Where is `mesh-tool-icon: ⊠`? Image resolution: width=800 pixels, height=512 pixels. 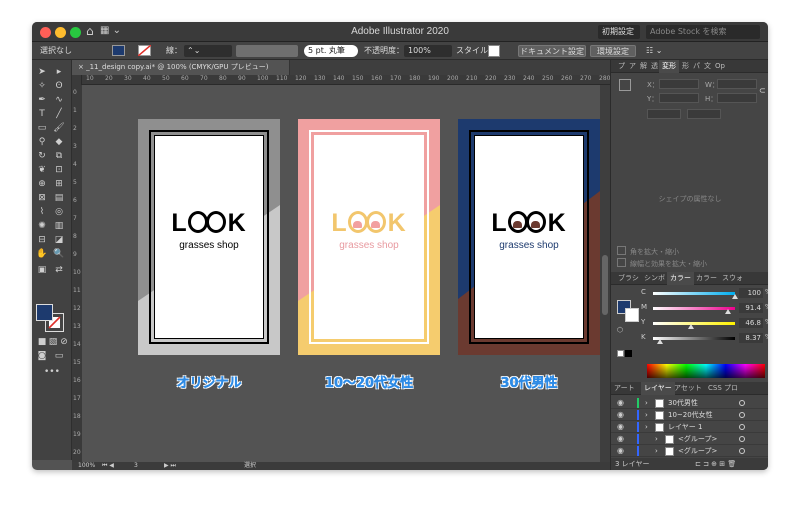
mesh-tool-icon: ⊠ is located at coordinates (42, 198).